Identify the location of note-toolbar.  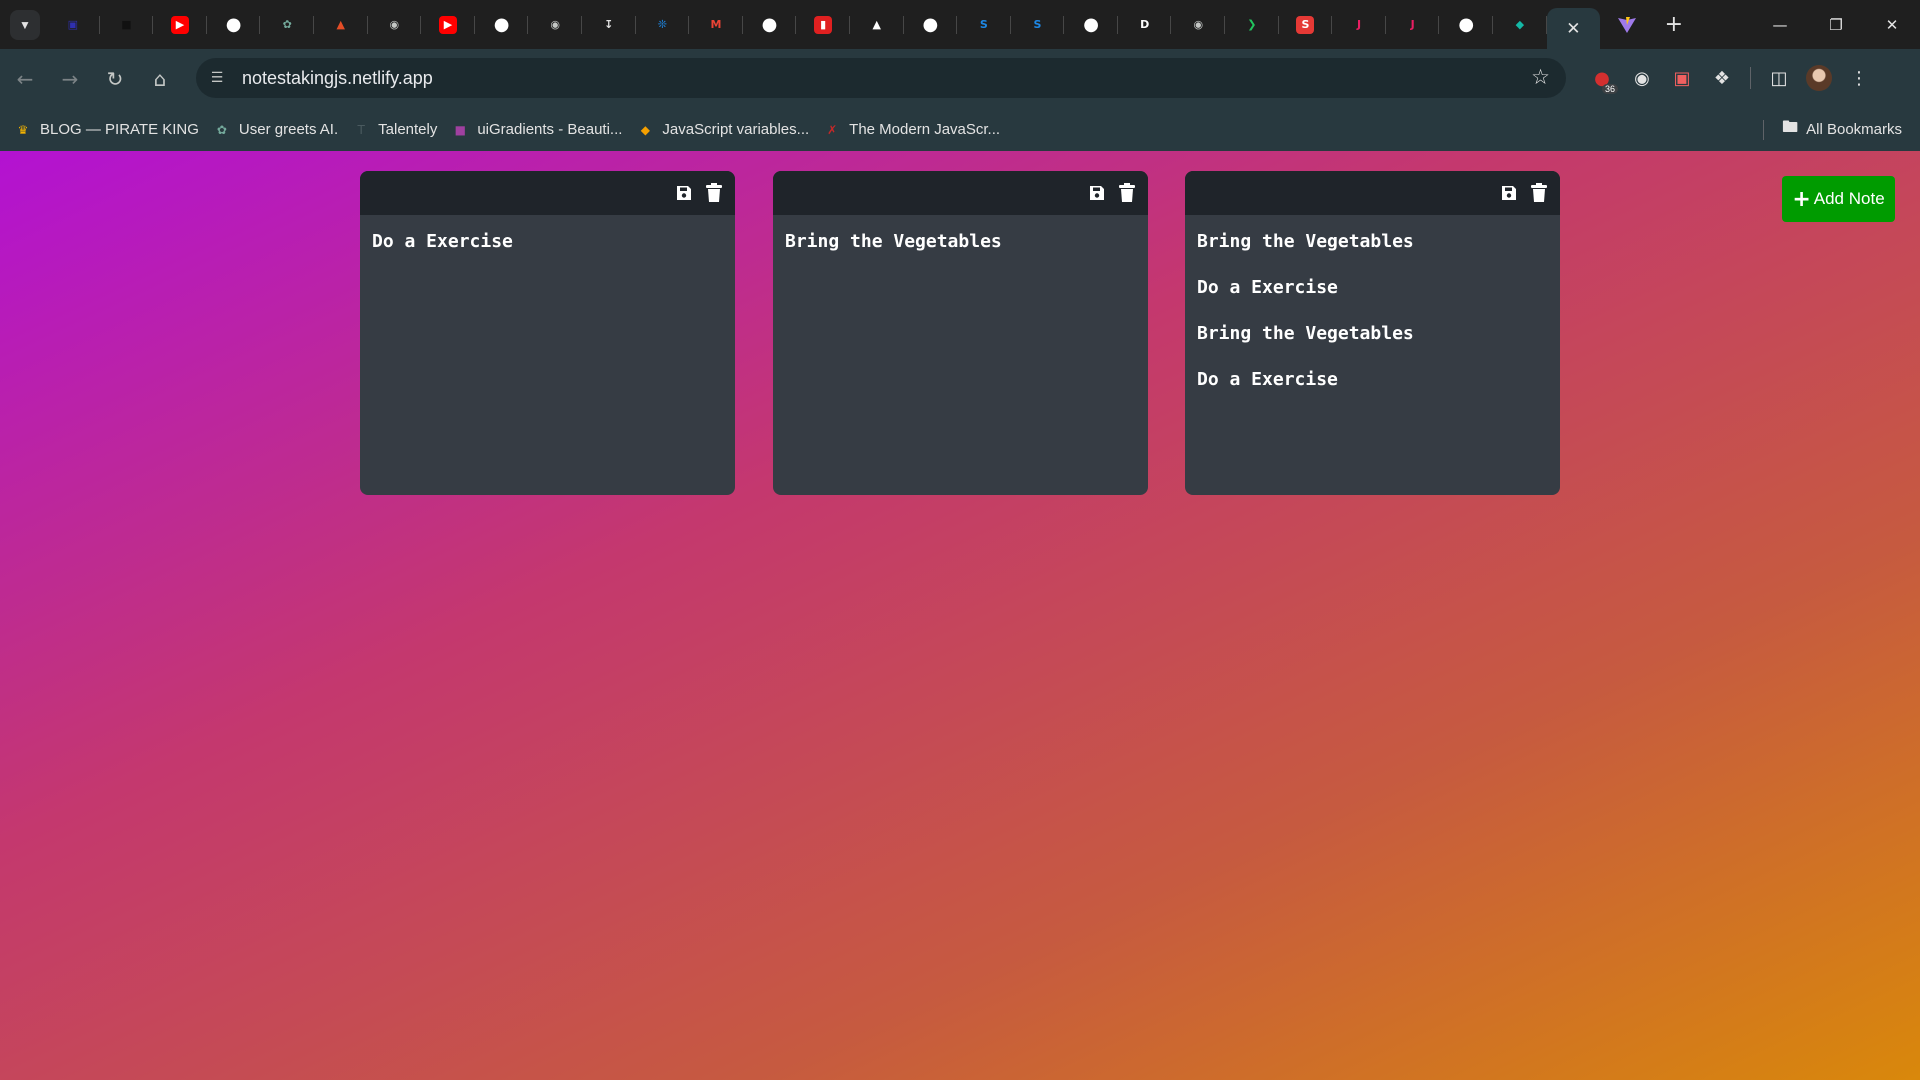
(547, 193).